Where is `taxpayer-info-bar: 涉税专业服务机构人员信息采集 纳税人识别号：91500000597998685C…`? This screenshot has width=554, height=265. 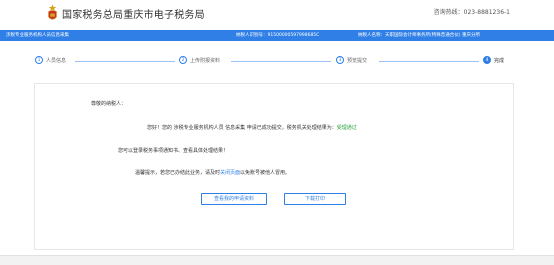
taxpayer-info-bar: 涉税专业服务机构人员信息采集 纳税人识别号：91500000597998685C… is located at coordinates (277, 35).